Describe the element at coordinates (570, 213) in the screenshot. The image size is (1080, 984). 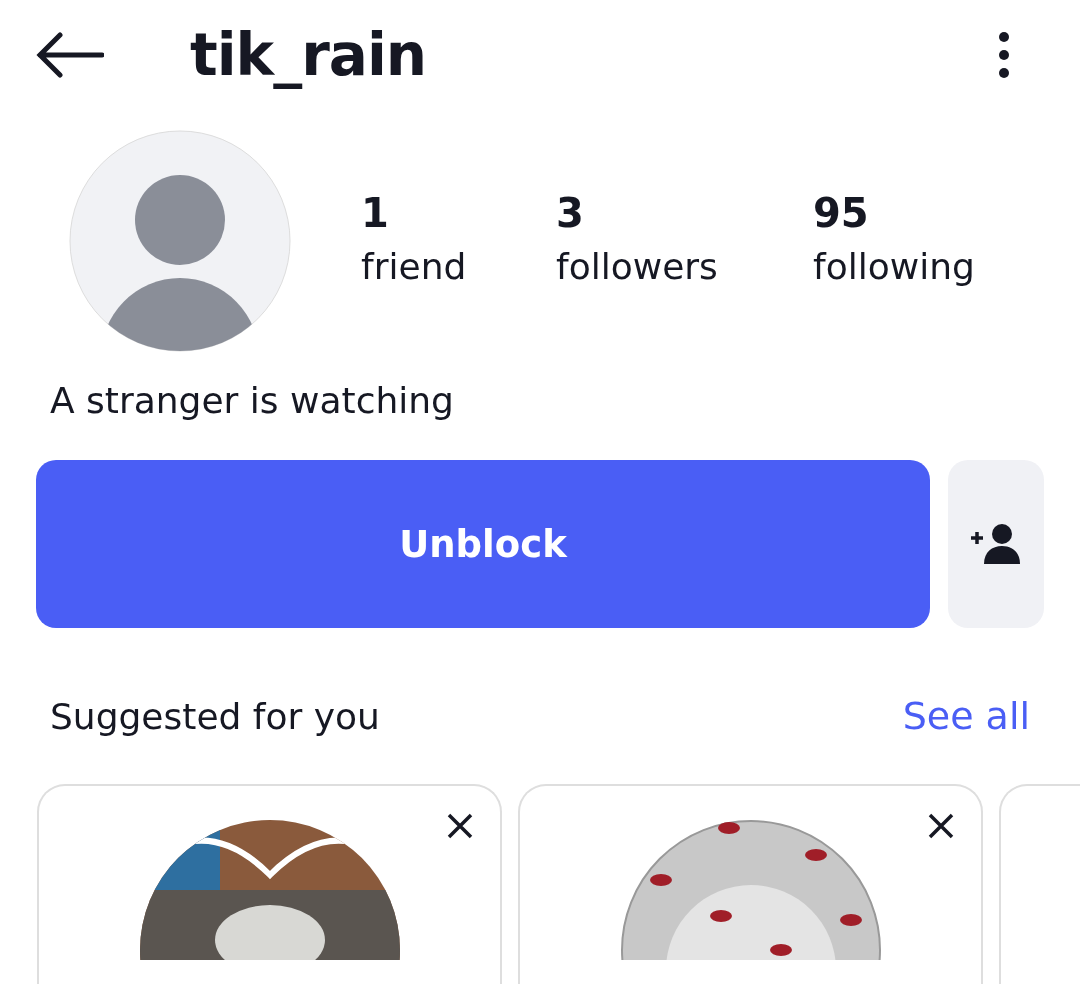
I see `stat-count: 3` at that location.